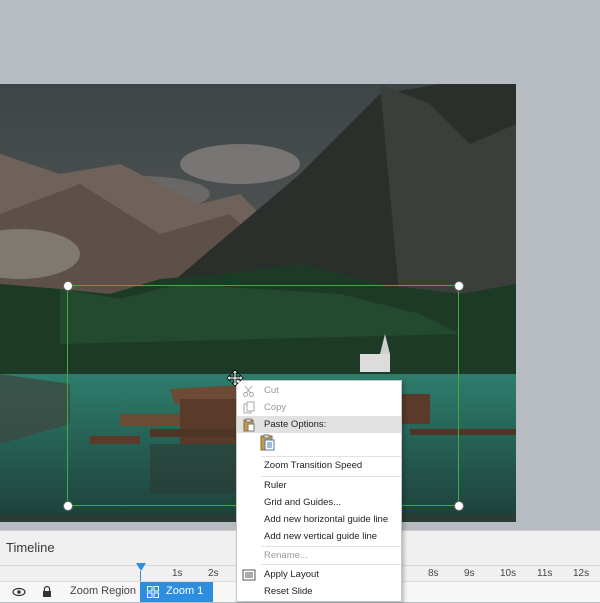  What do you see at coordinates (177, 573) in the screenshot?
I see `tick-label: 1s` at bounding box center [177, 573].